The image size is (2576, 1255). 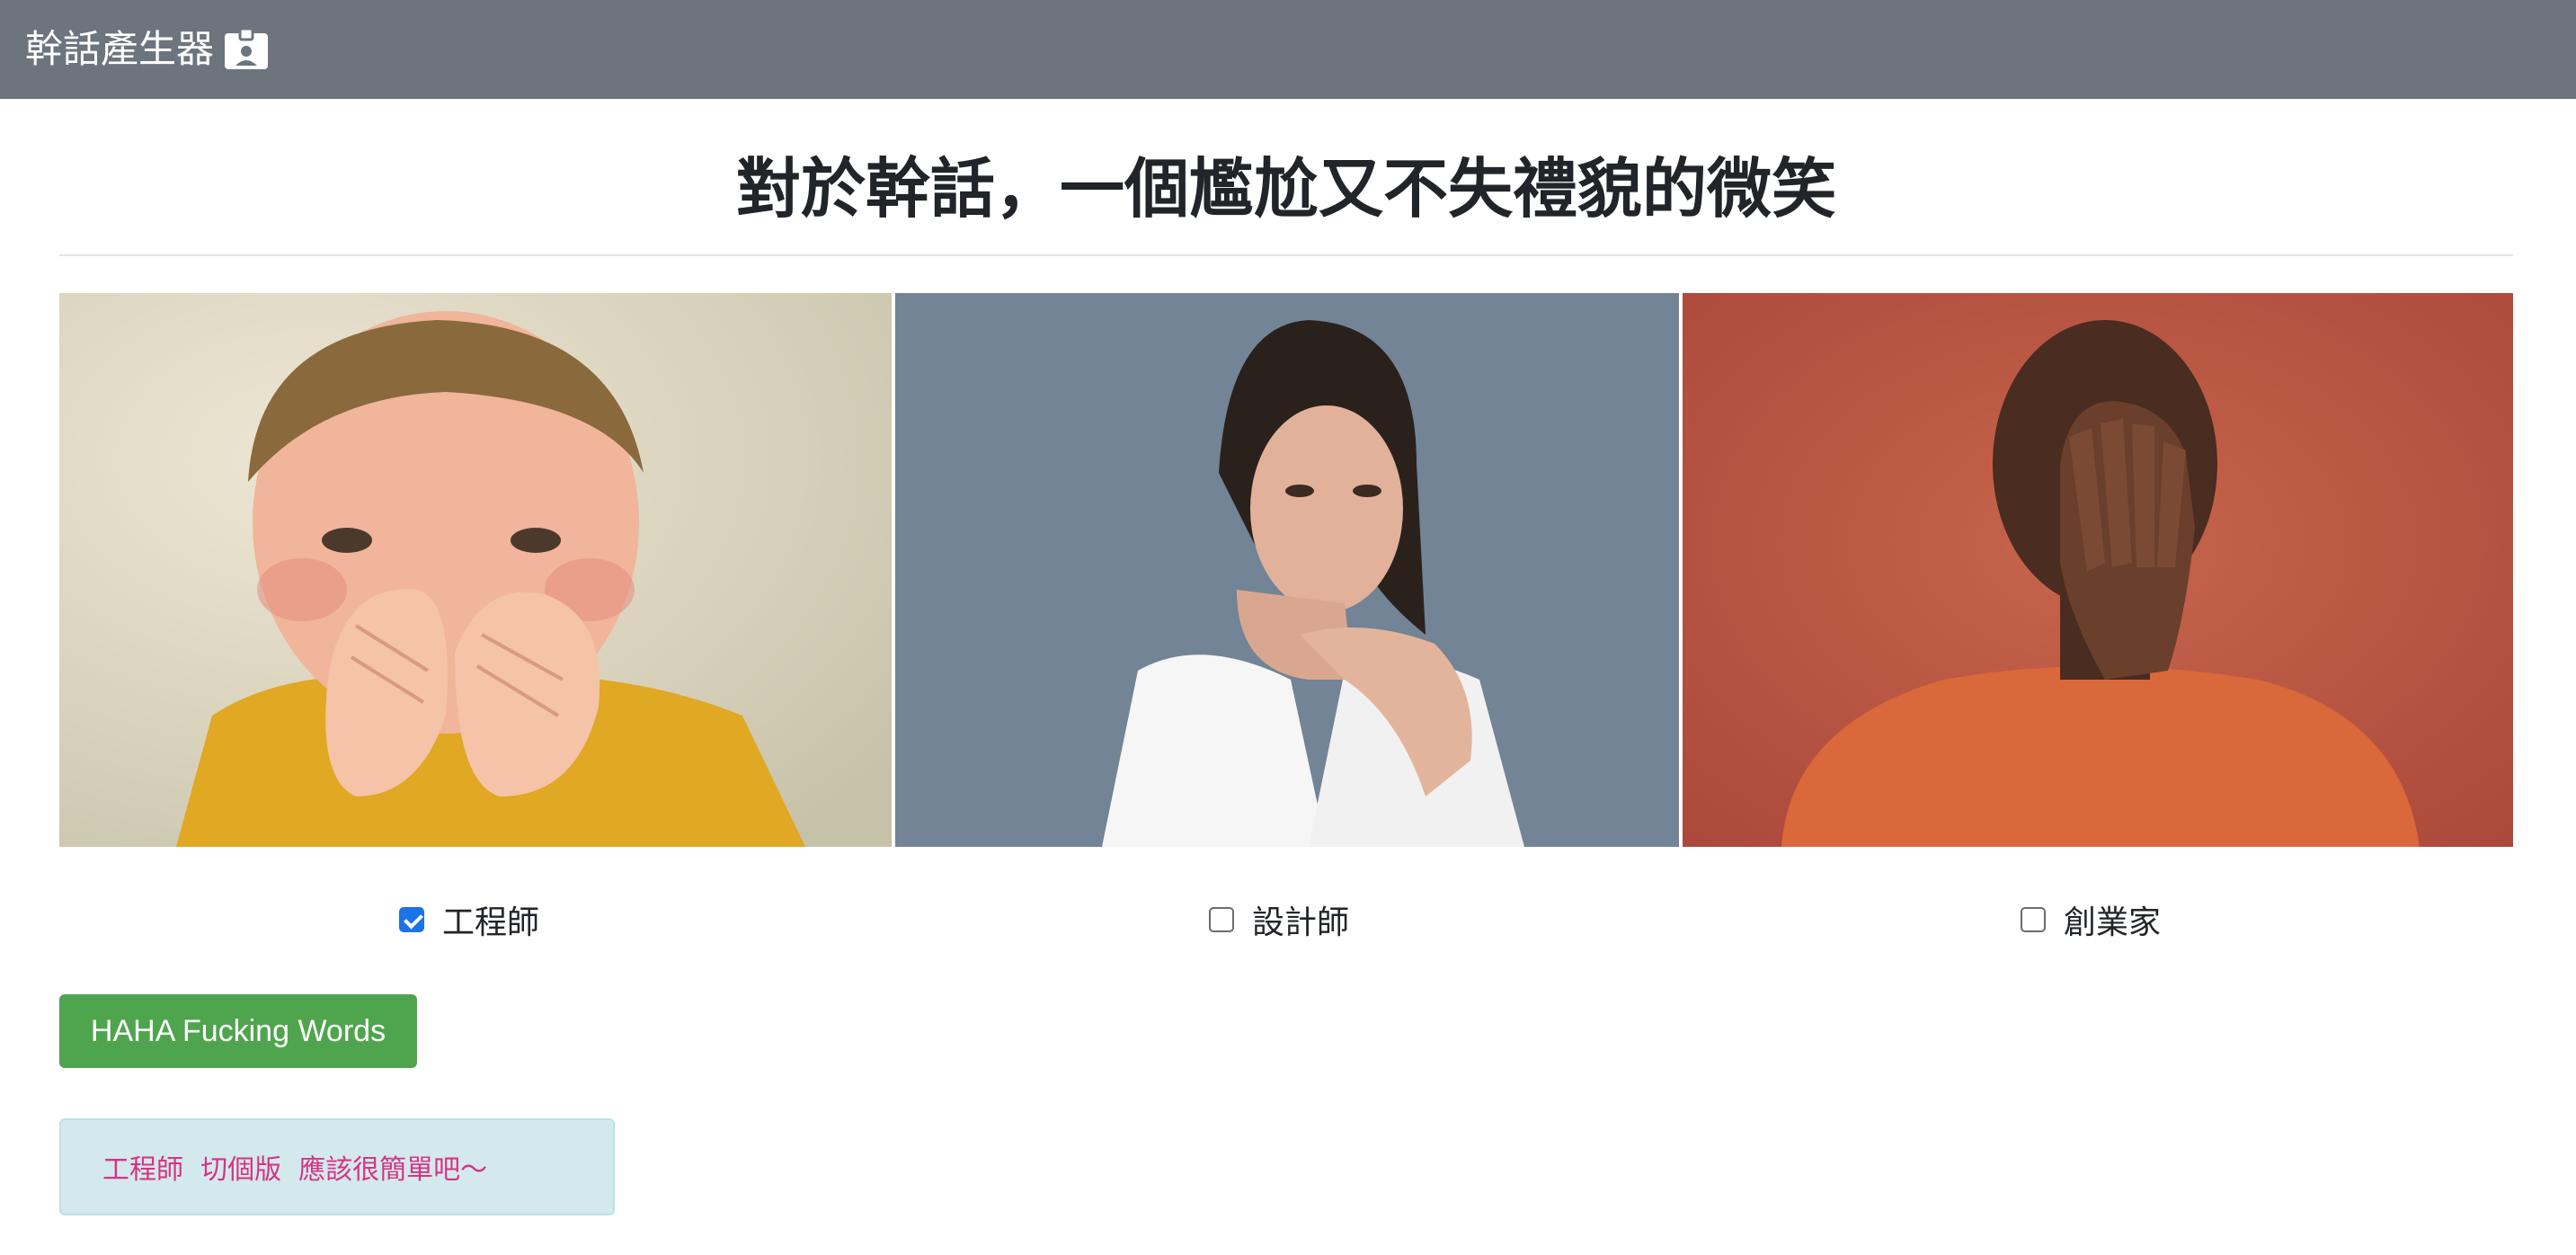 I want to click on role-entrepreneur-label: 創業家, so click(x=2113, y=923).